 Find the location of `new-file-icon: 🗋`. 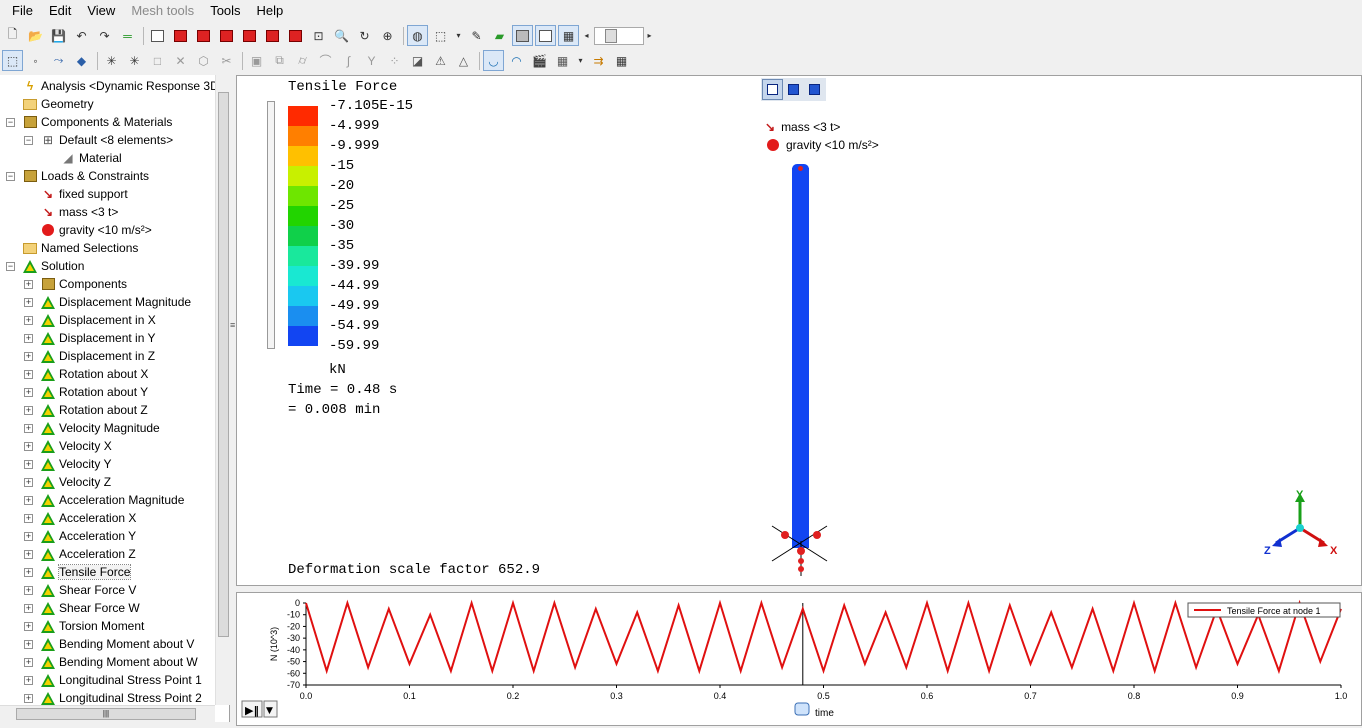

new-file-icon: 🗋 is located at coordinates (12, 35).